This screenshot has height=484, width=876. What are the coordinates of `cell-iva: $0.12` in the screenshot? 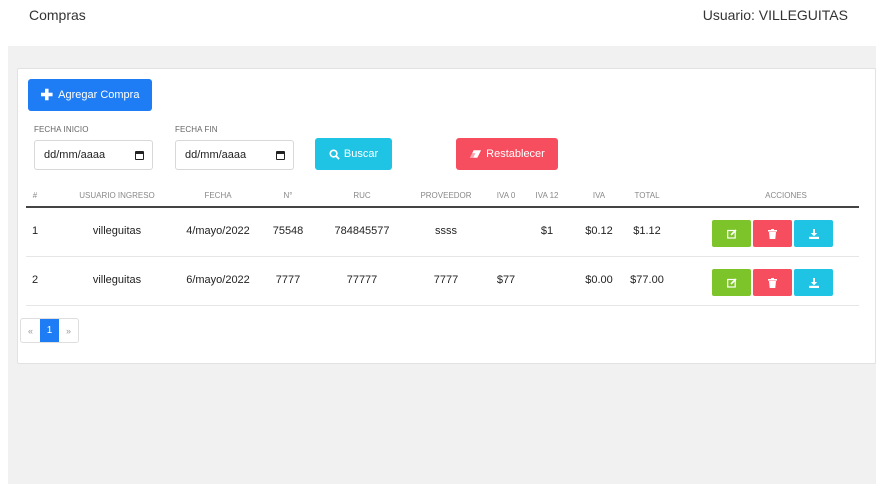 It's located at (599, 231).